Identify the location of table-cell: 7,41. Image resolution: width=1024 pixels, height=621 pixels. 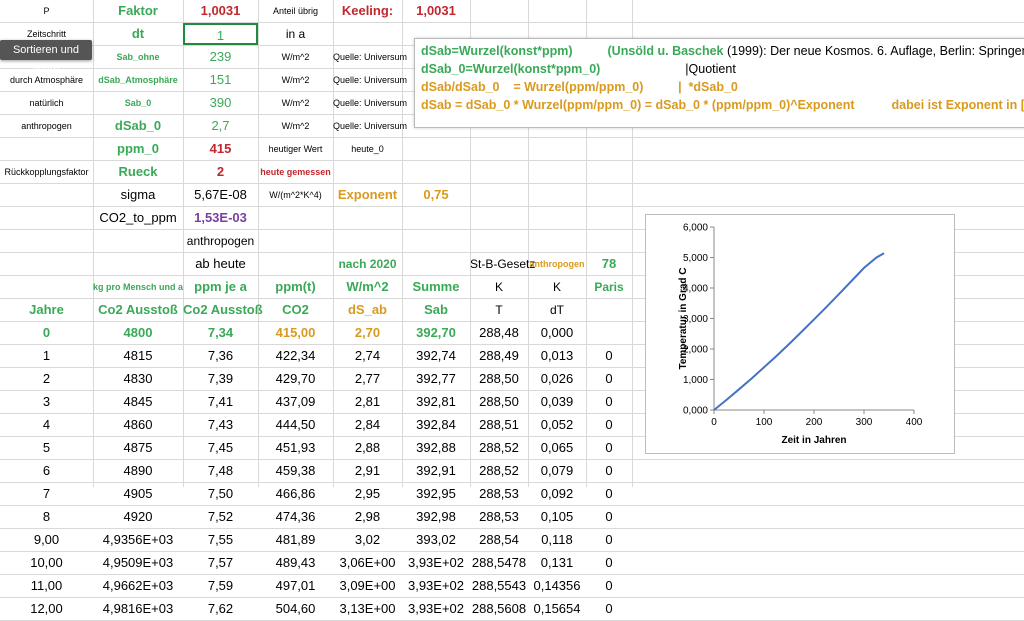
(220, 402).